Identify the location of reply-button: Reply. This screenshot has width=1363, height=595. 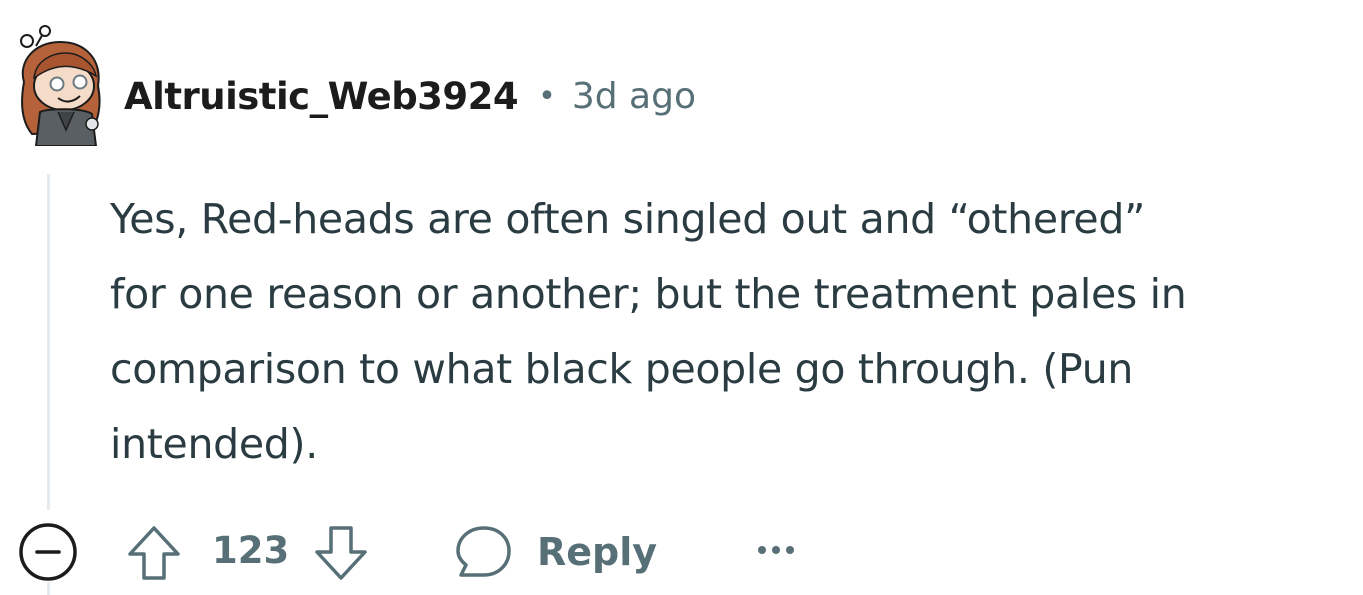
(555, 552).